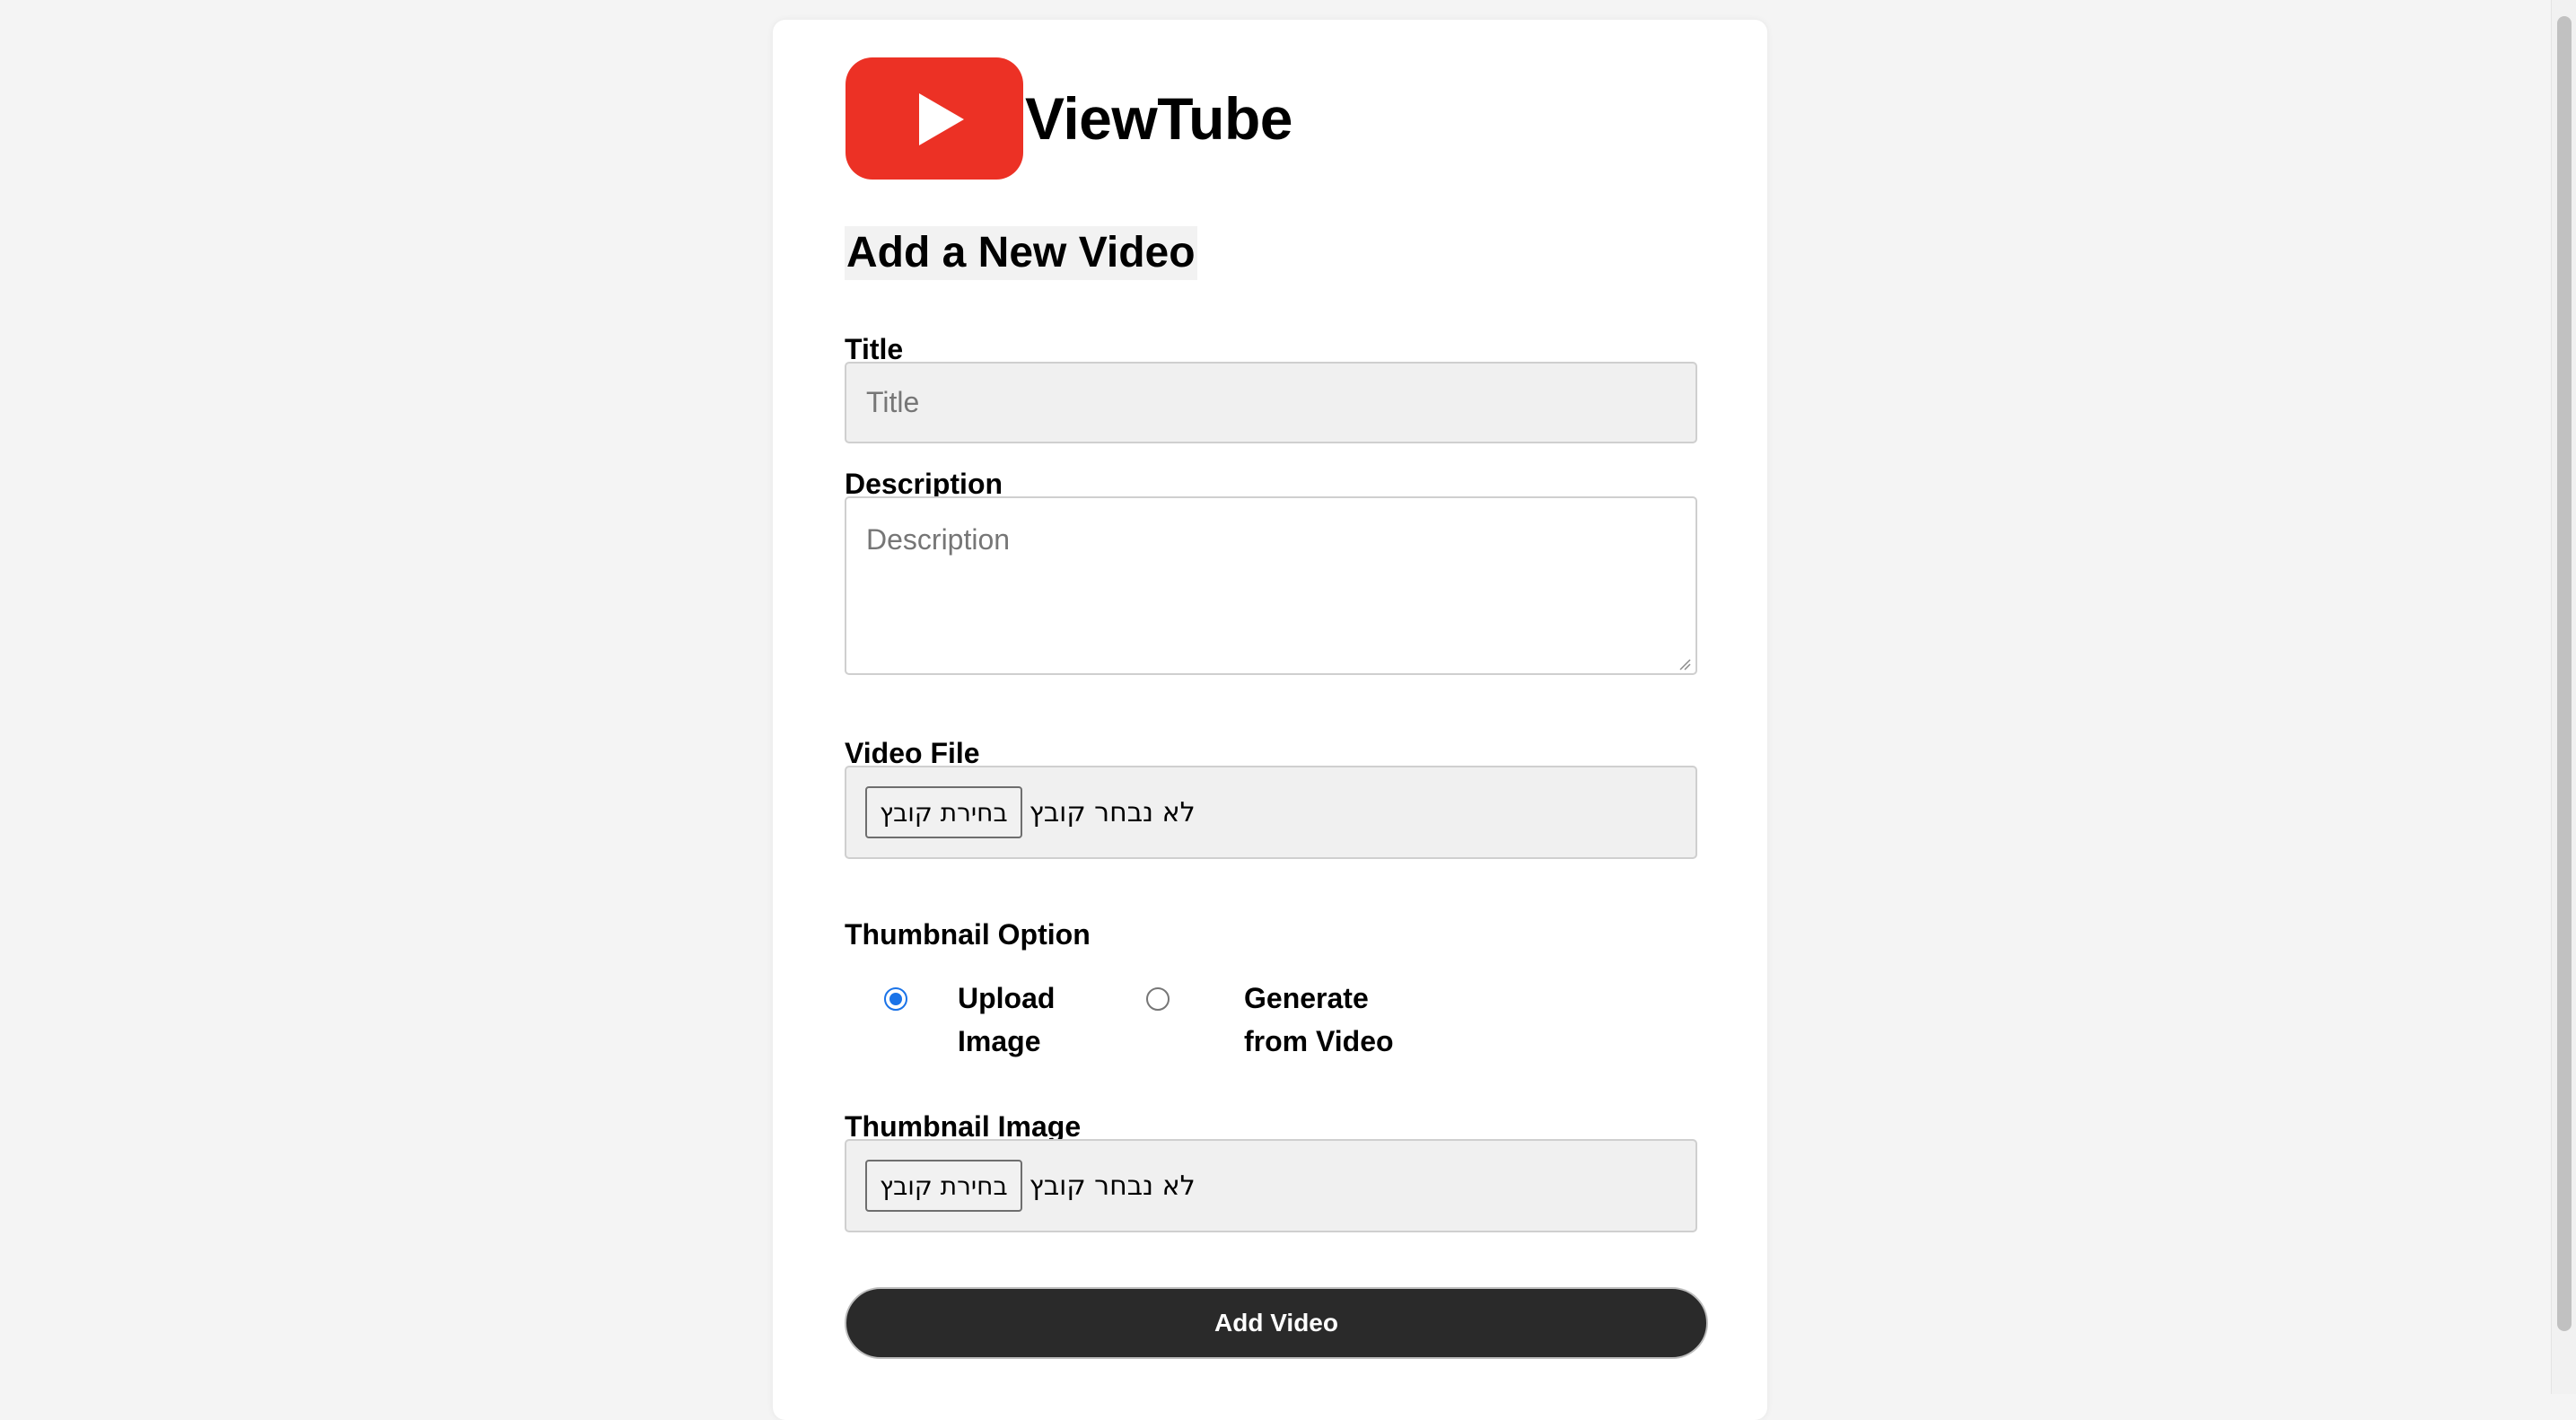  I want to click on thumbnail-option-label: Thumbnail Option, so click(968, 935).